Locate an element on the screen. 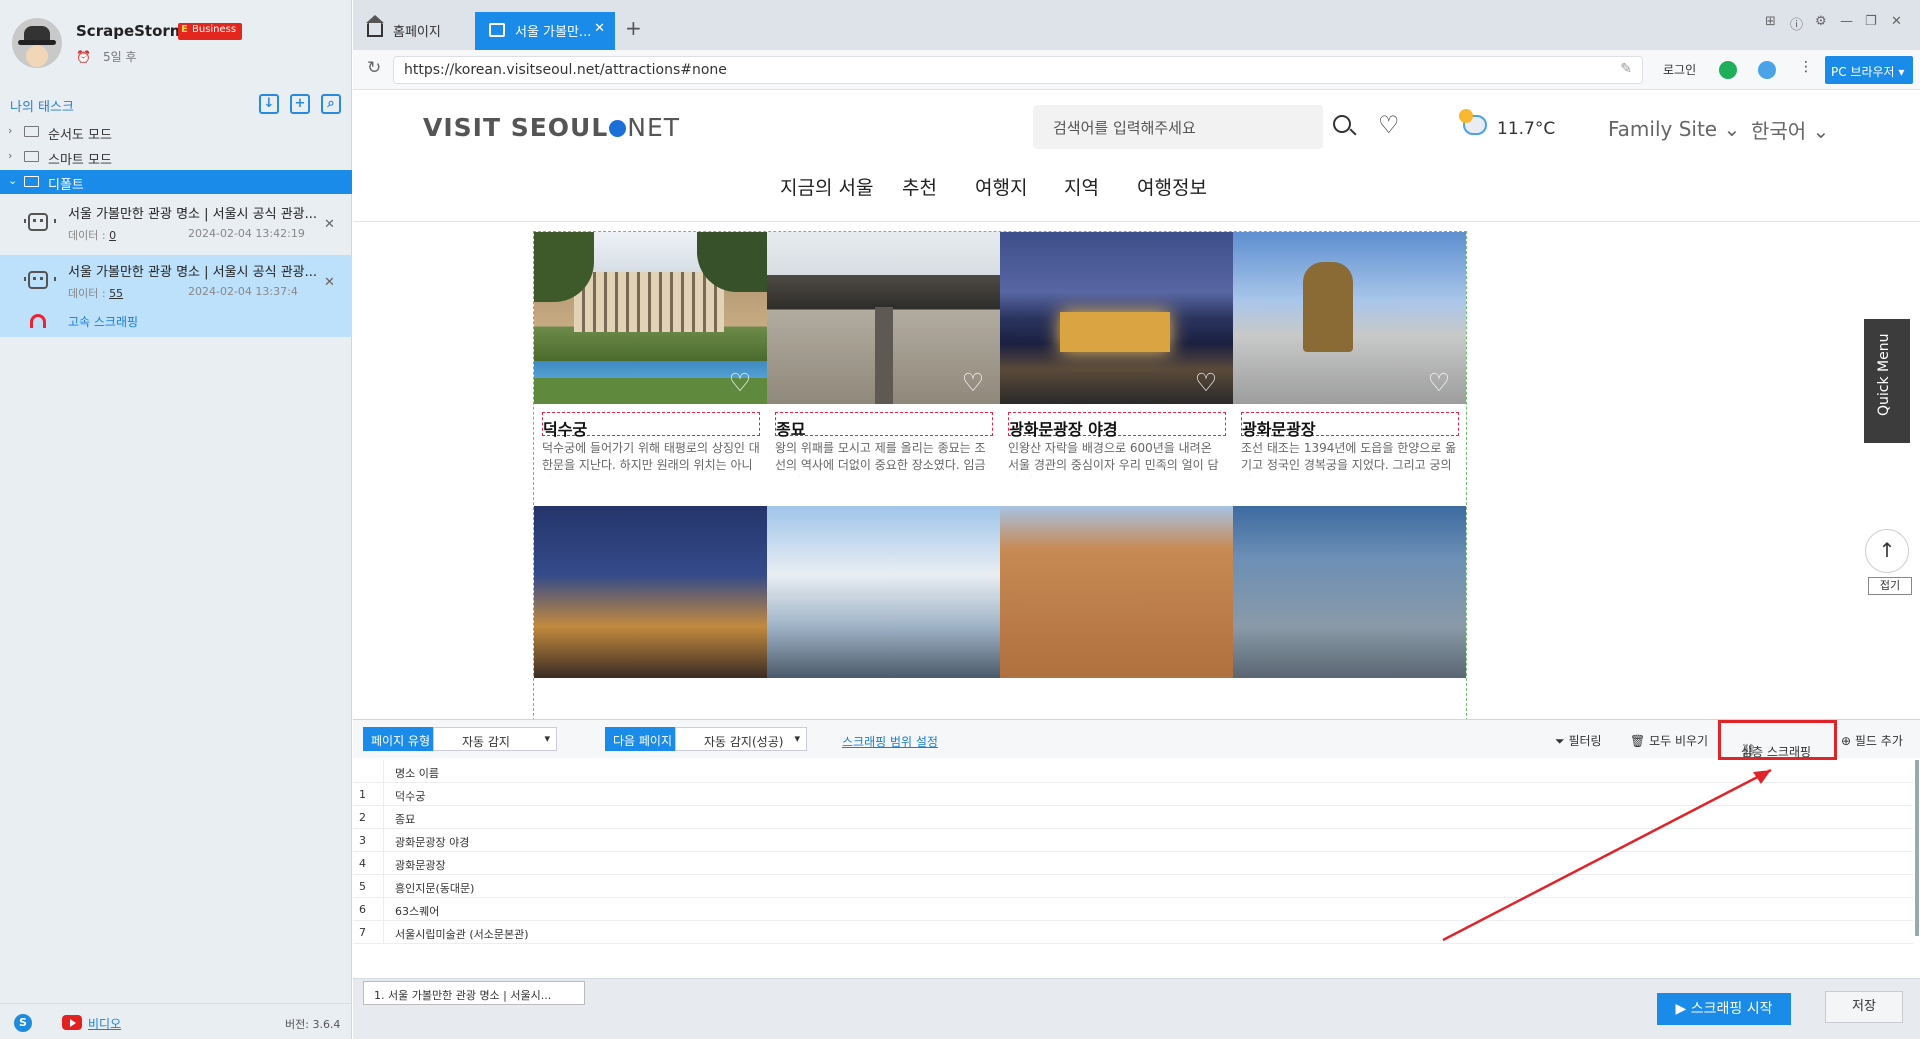 The height and width of the screenshot is (1039, 1920). data-count: 55 is located at coordinates (116, 293).